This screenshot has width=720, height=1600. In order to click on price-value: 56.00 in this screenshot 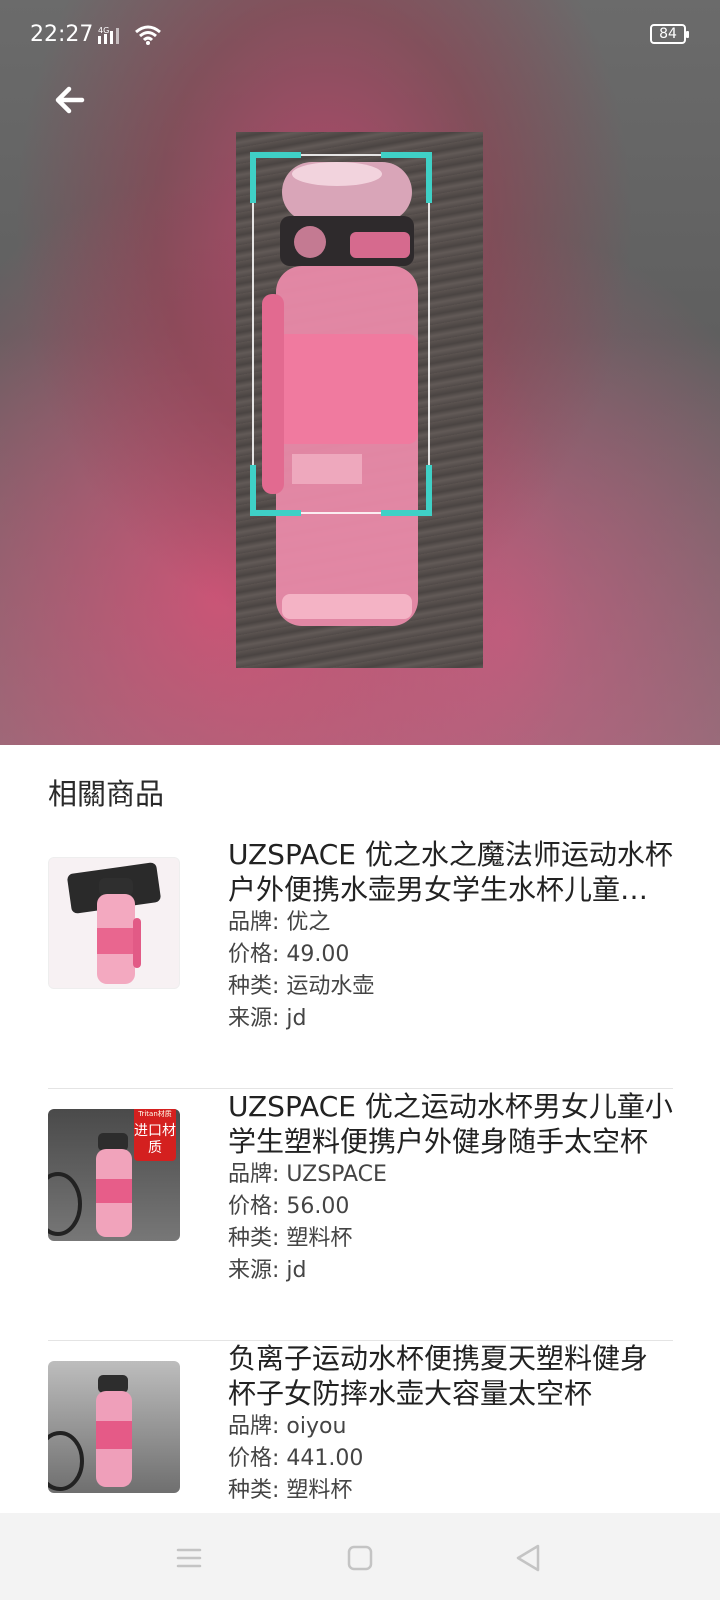, I will do `click(318, 1206)`.